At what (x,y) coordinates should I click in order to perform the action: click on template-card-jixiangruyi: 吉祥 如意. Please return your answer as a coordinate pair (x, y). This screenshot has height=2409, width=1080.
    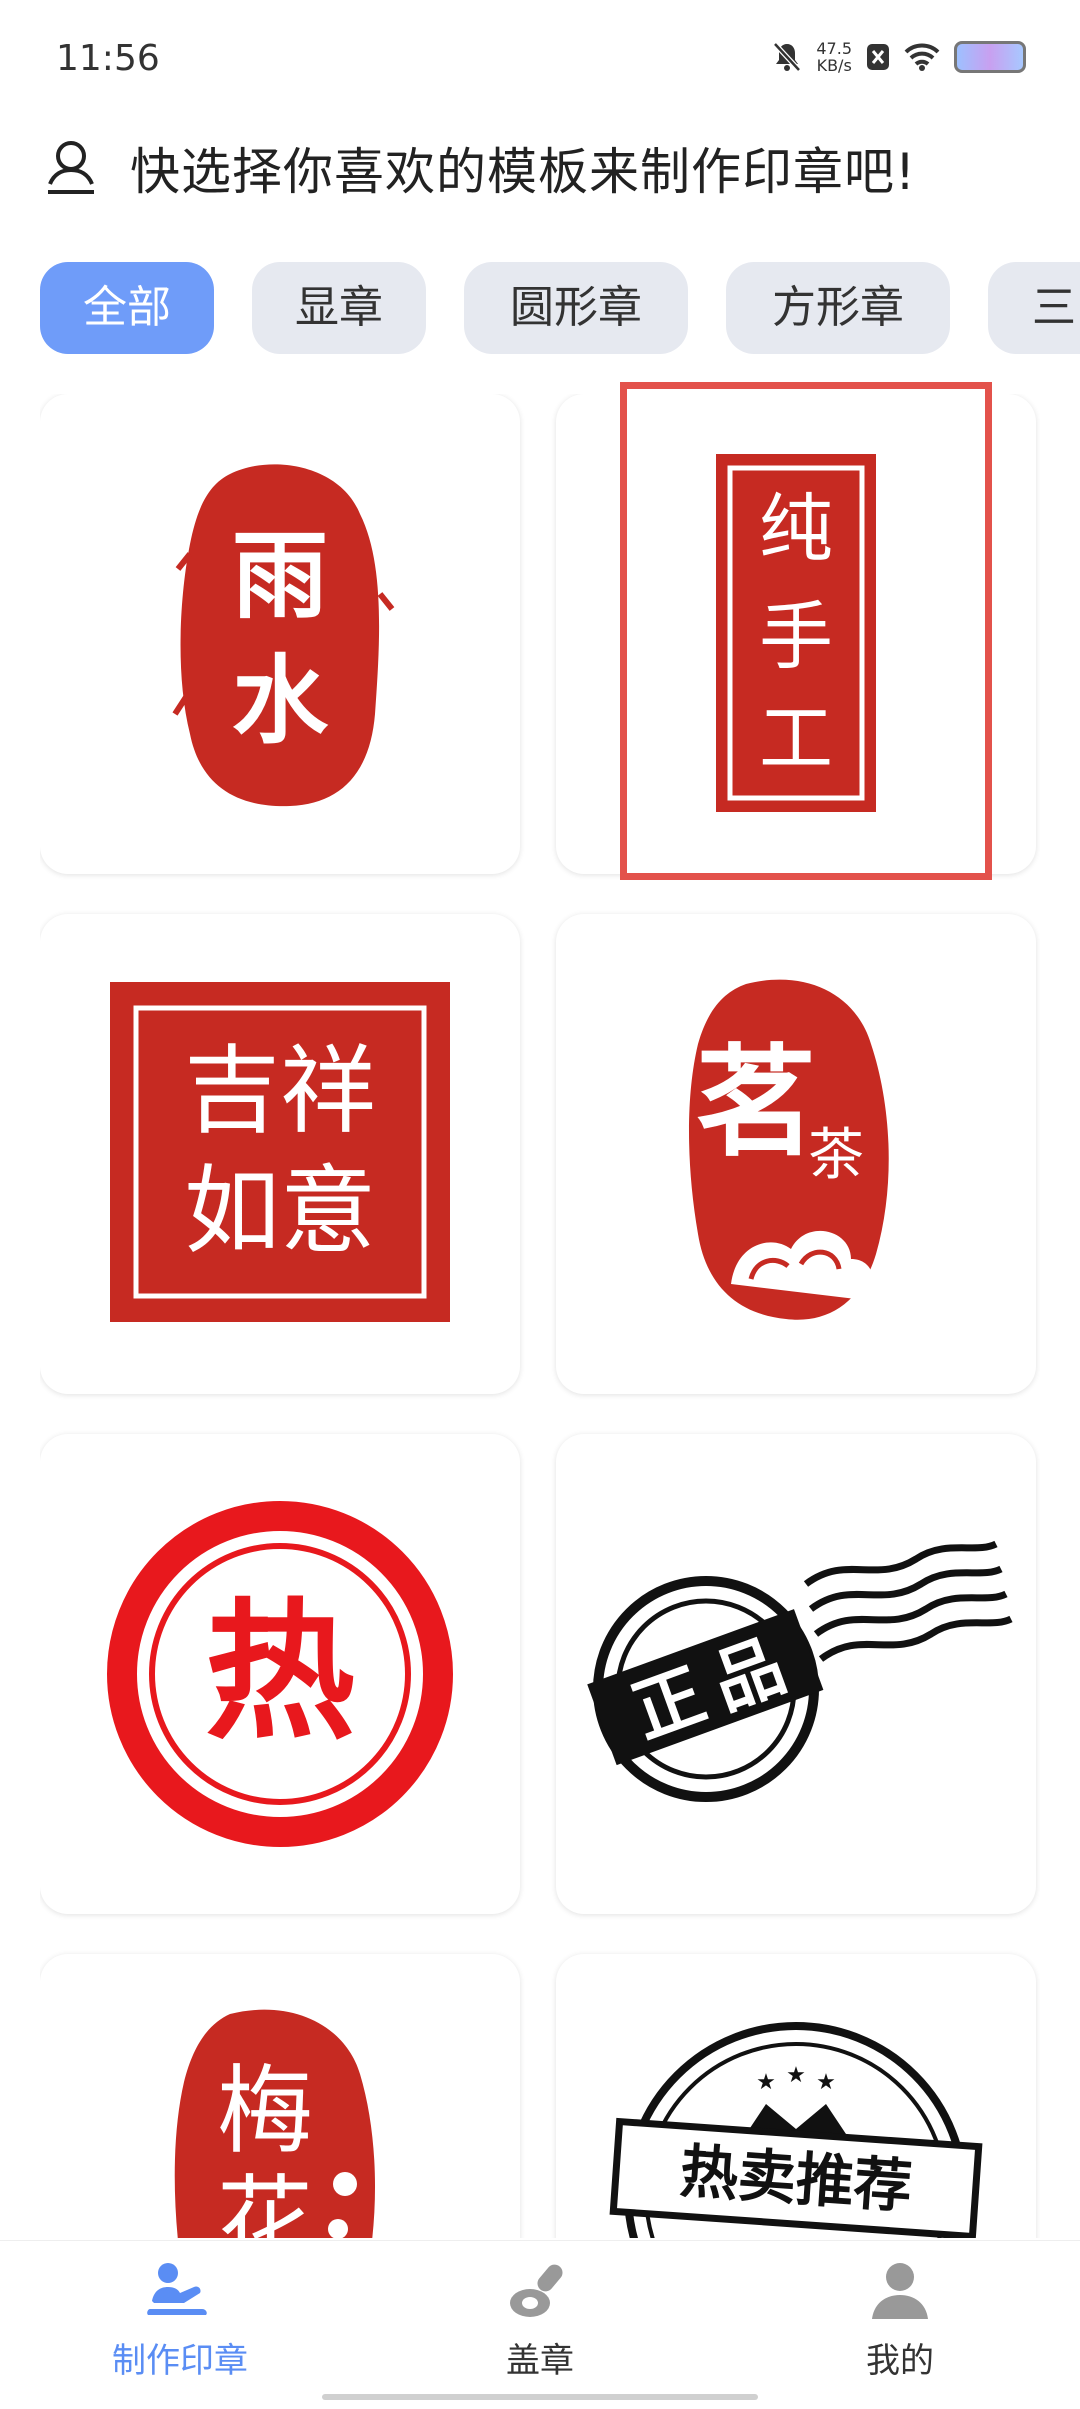
    Looking at the image, I should click on (280, 1154).